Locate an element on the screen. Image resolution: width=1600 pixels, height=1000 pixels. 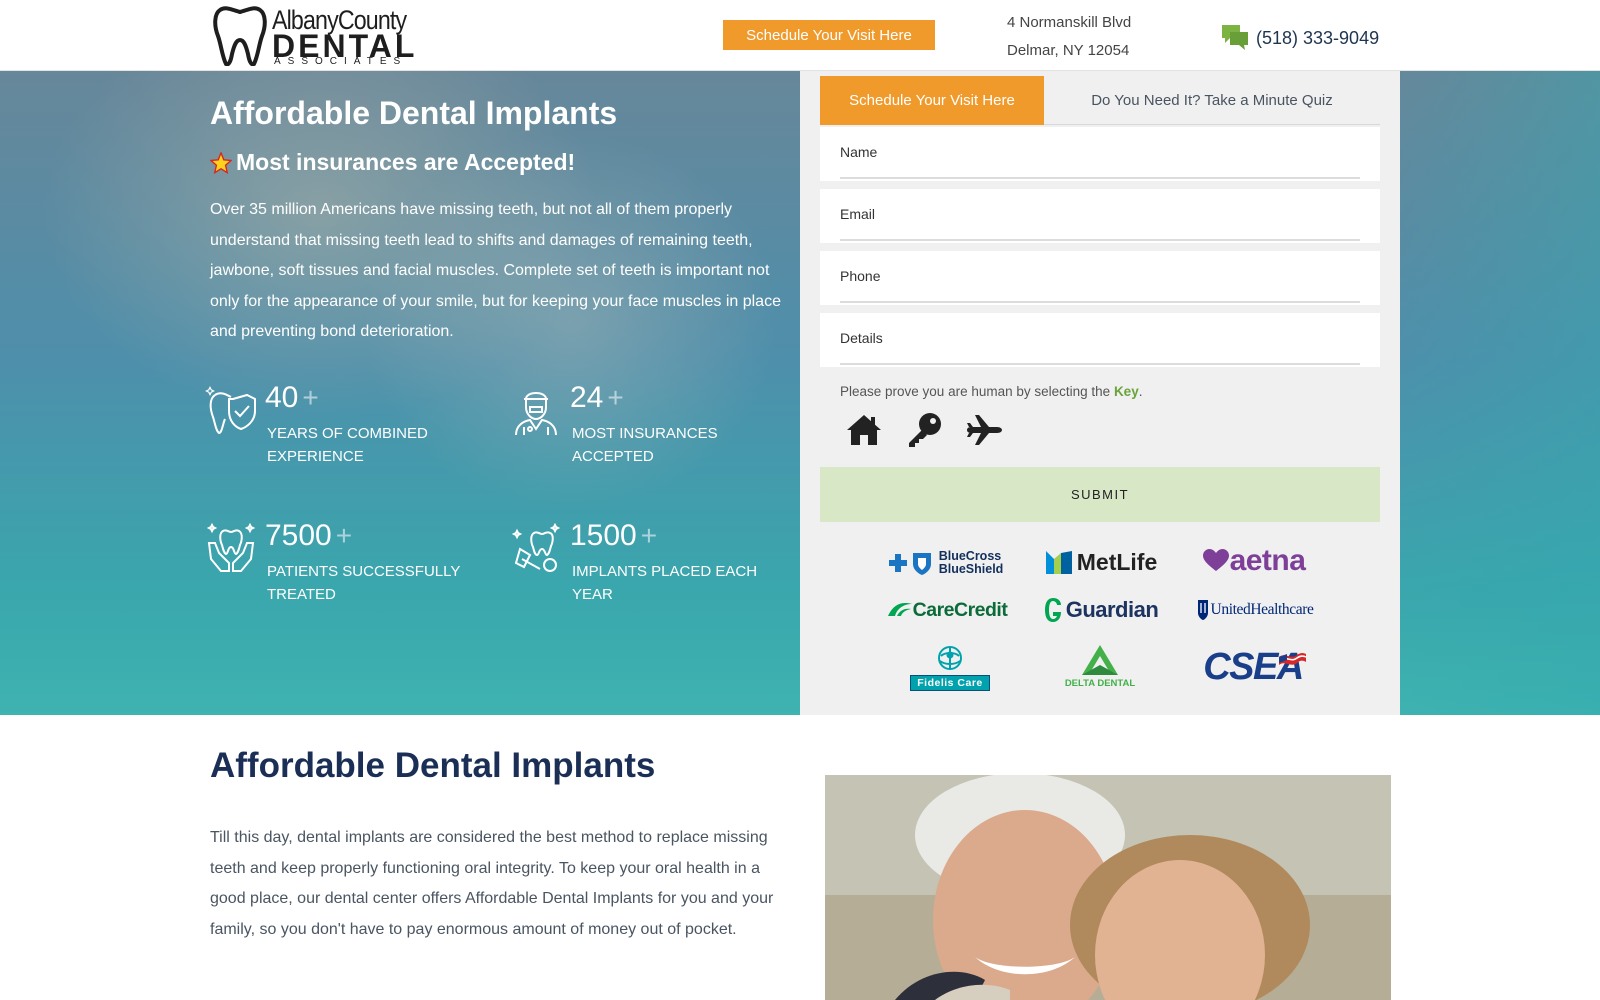
captcha-period: . is located at coordinates (1140, 391).